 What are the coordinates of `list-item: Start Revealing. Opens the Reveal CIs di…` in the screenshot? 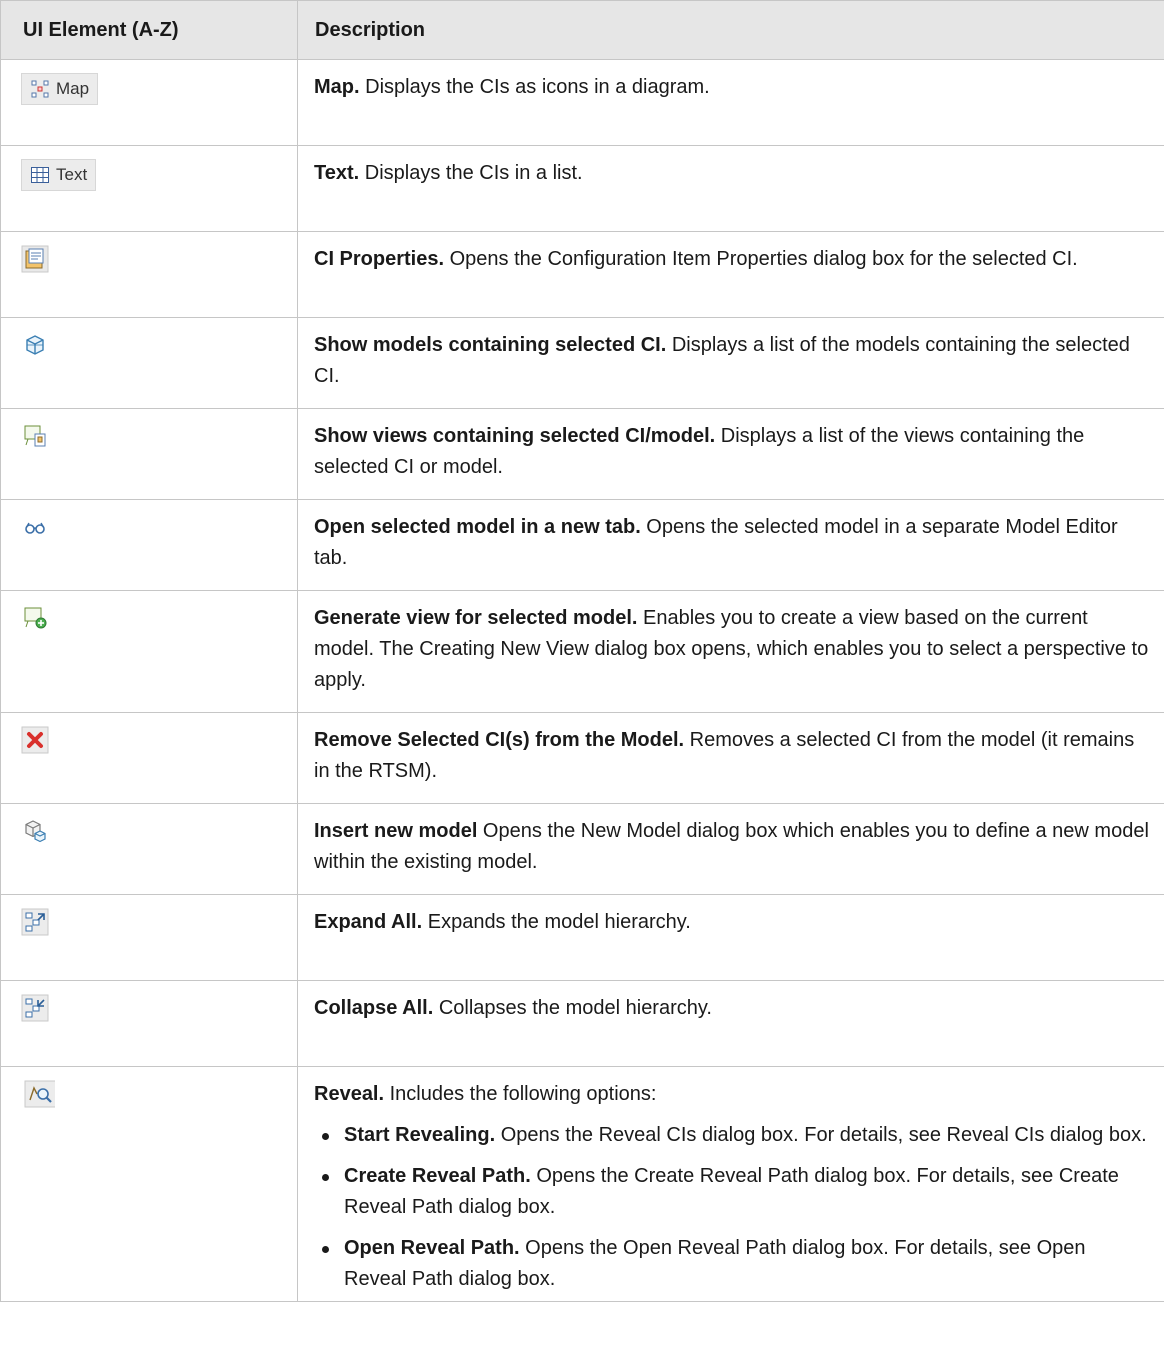 It's located at (732, 1135).